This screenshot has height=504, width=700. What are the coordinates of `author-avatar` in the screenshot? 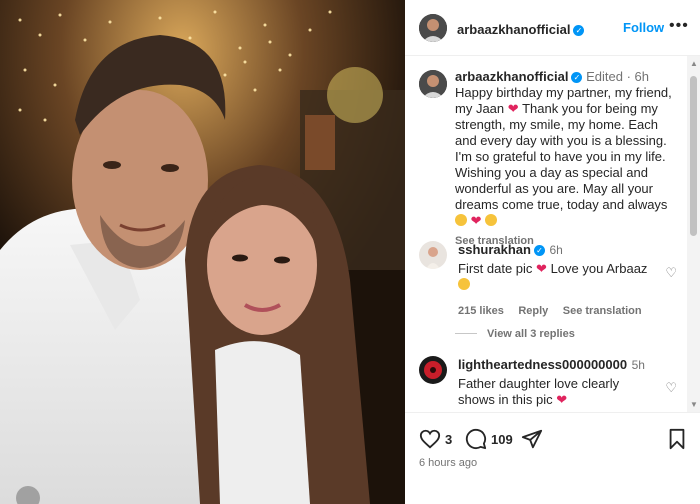 It's located at (433, 28).